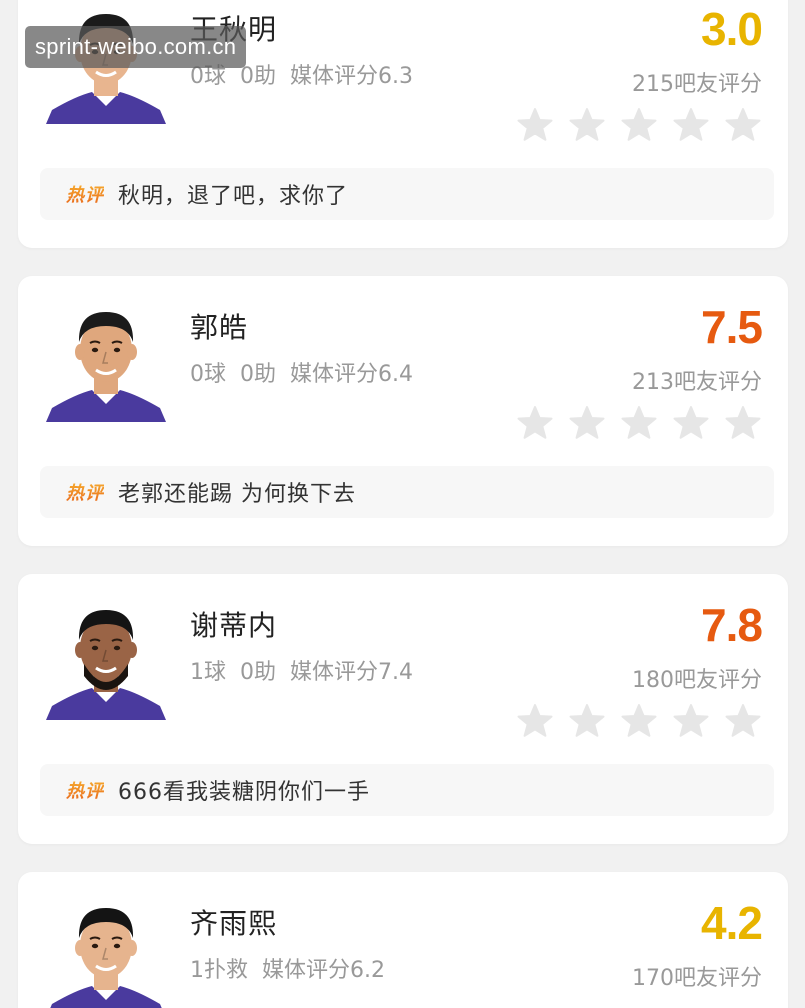 Image resolution: width=805 pixels, height=1008 pixels. What do you see at coordinates (732, 625) in the screenshot?
I see `fan-rating-score: 7.8` at bounding box center [732, 625].